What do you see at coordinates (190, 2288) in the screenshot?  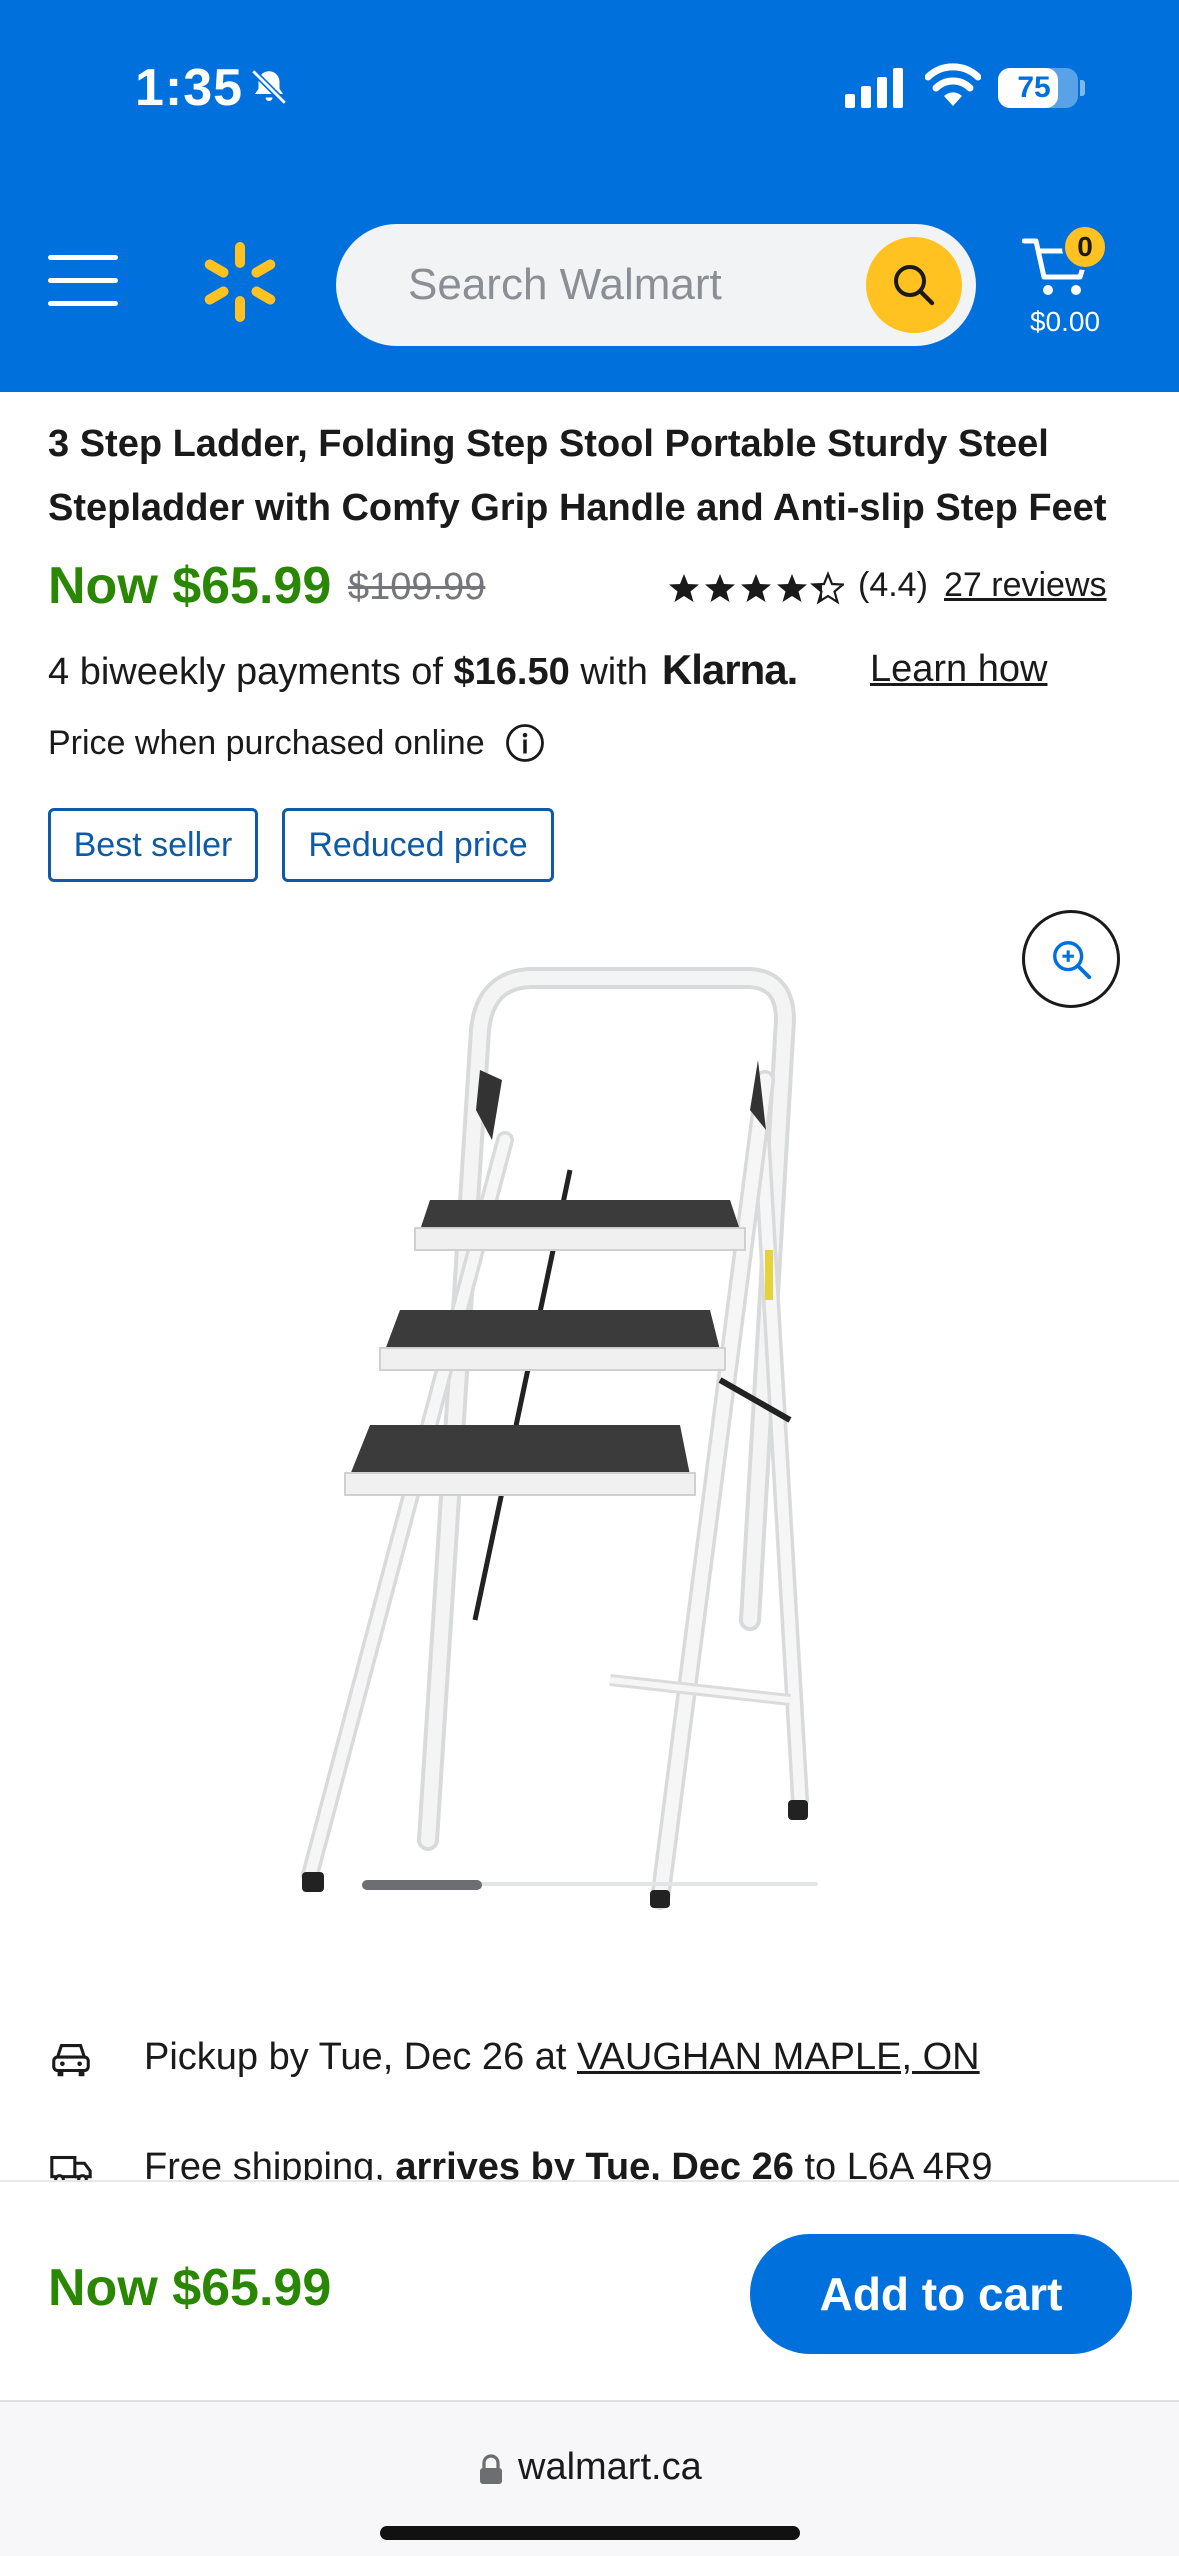 I see `bottom-price: Now $65.99` at bounding box center [190, 2288].